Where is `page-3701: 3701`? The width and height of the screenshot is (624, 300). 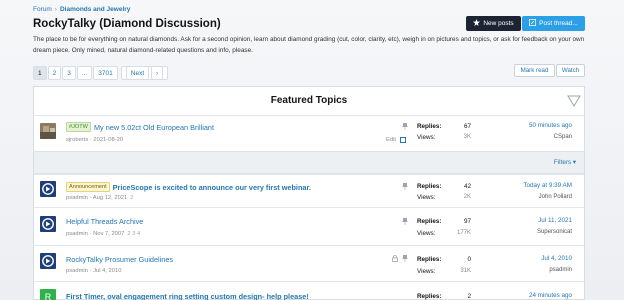
page-3701: 3701 is located at coordinates (105, 73).